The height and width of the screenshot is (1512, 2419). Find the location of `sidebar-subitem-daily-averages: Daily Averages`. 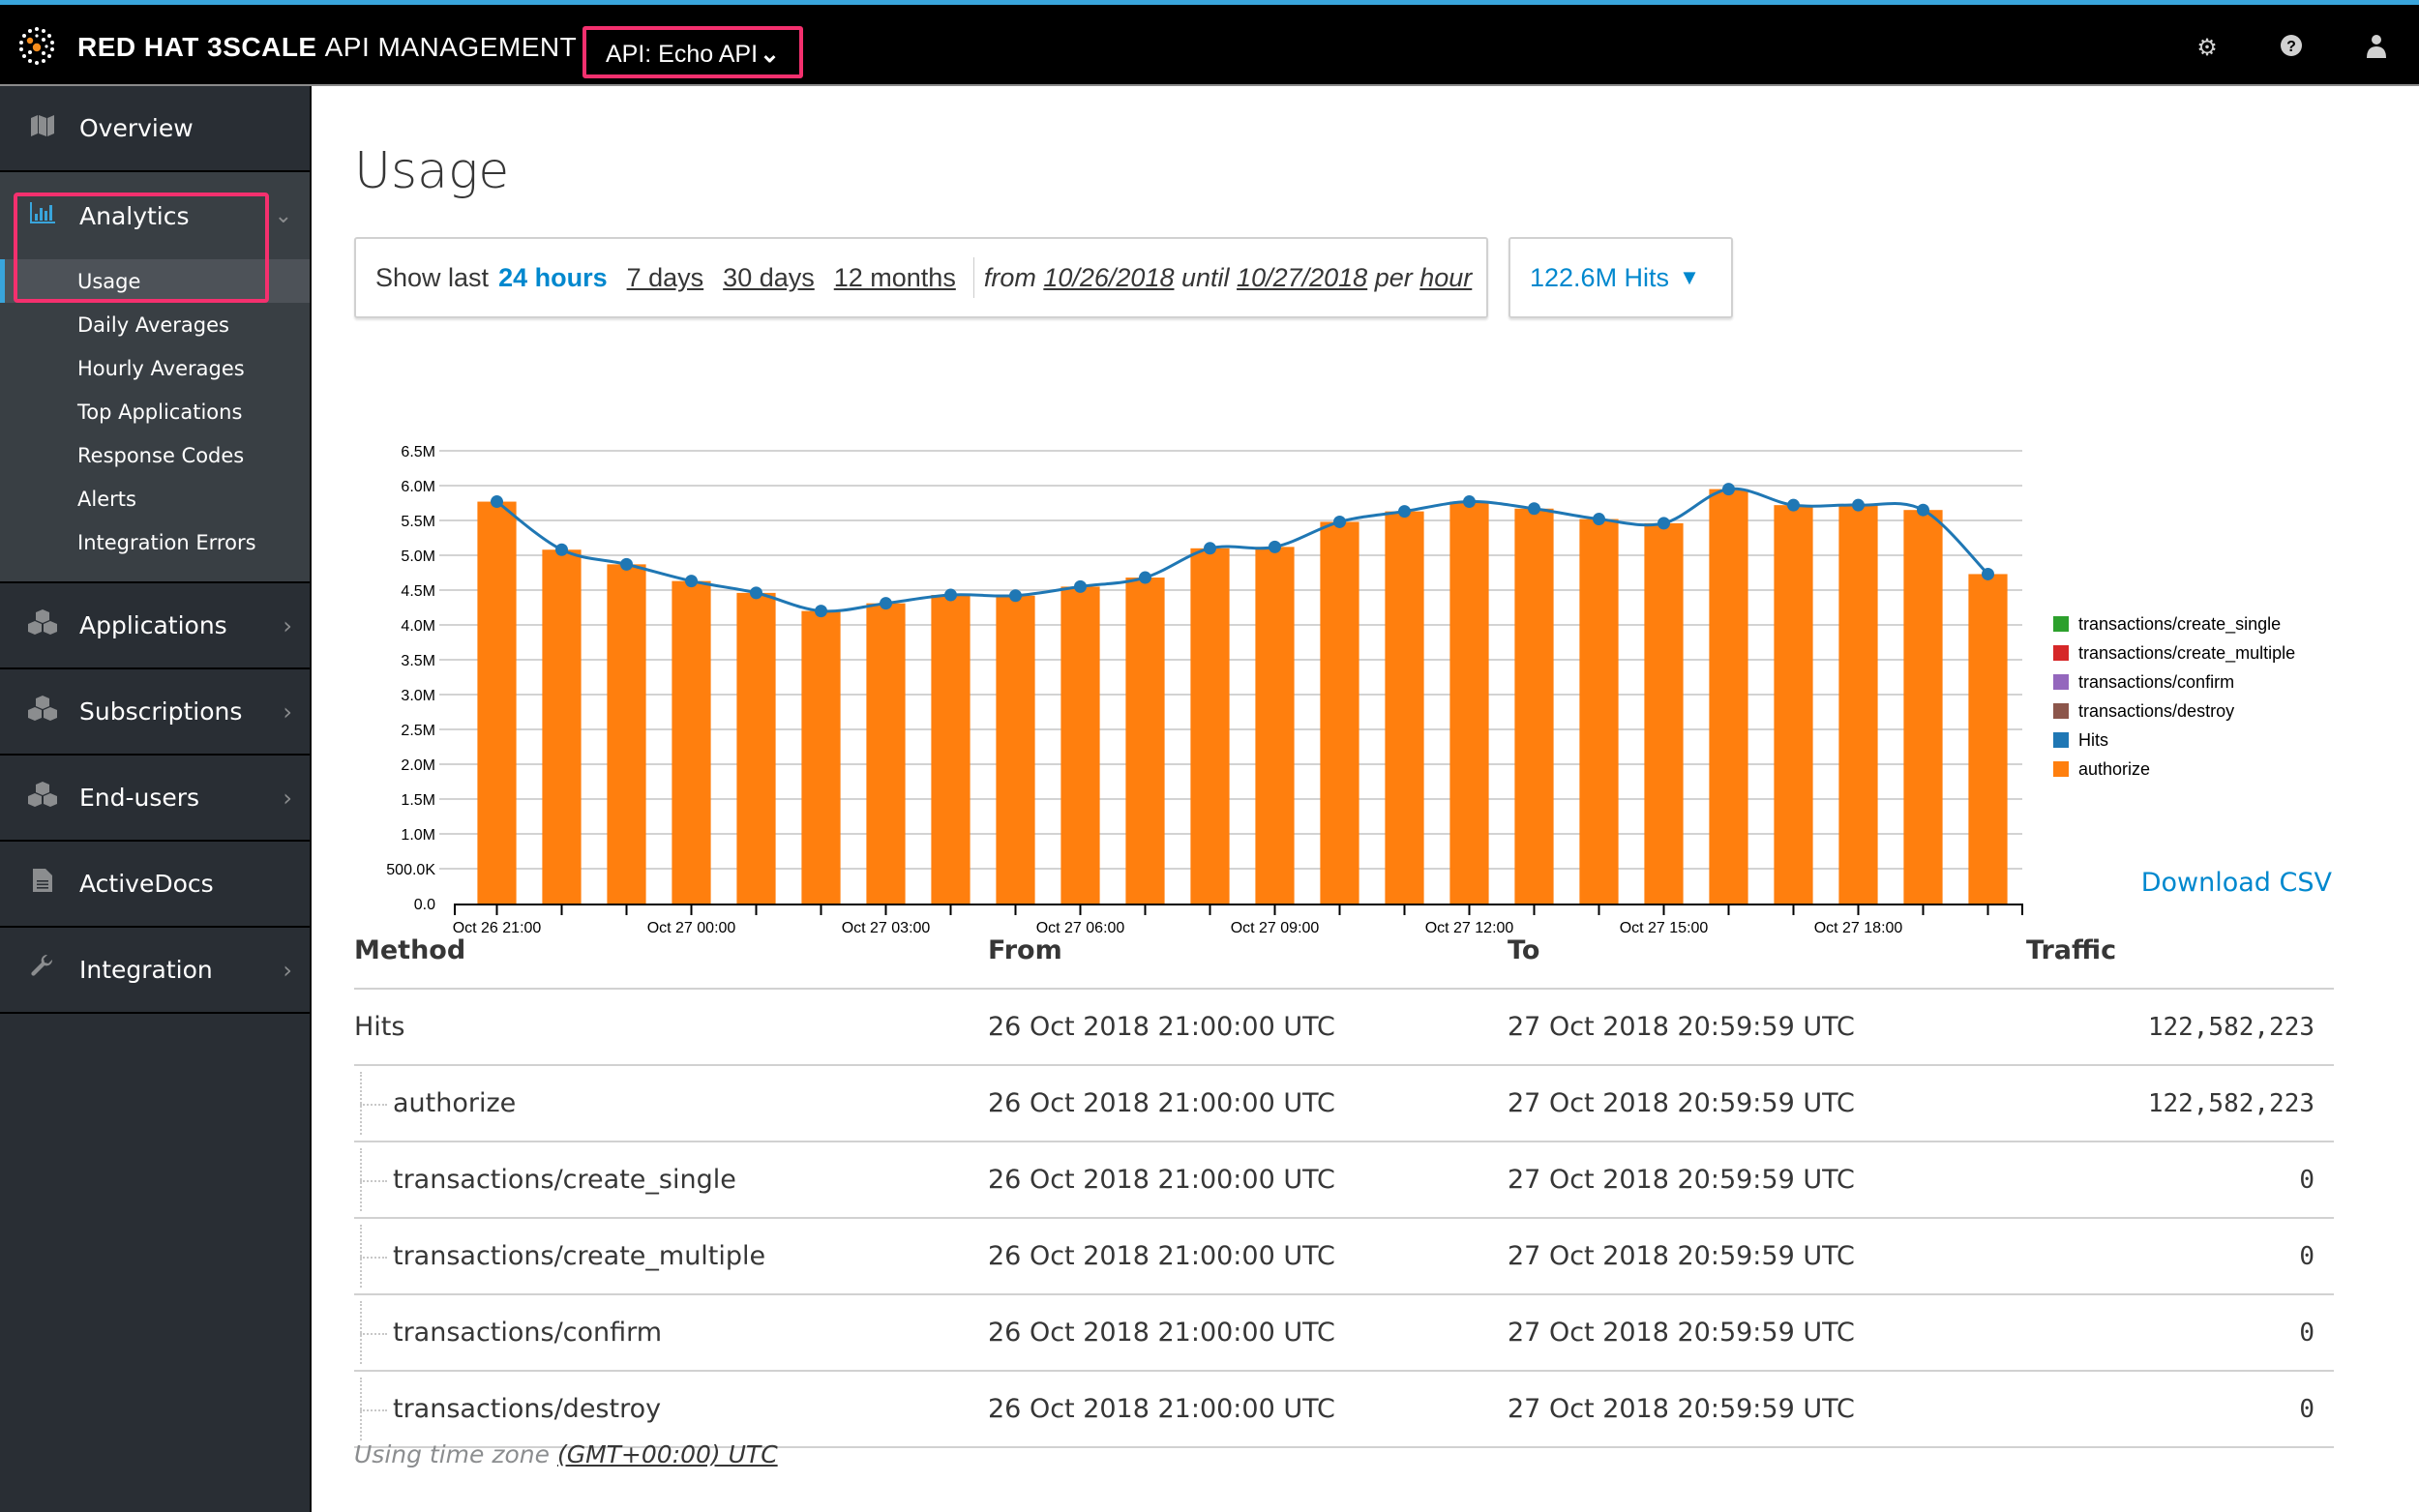

sidebar-subitem-daily-averages: Daily Averages is located at coordinates (155, 325).